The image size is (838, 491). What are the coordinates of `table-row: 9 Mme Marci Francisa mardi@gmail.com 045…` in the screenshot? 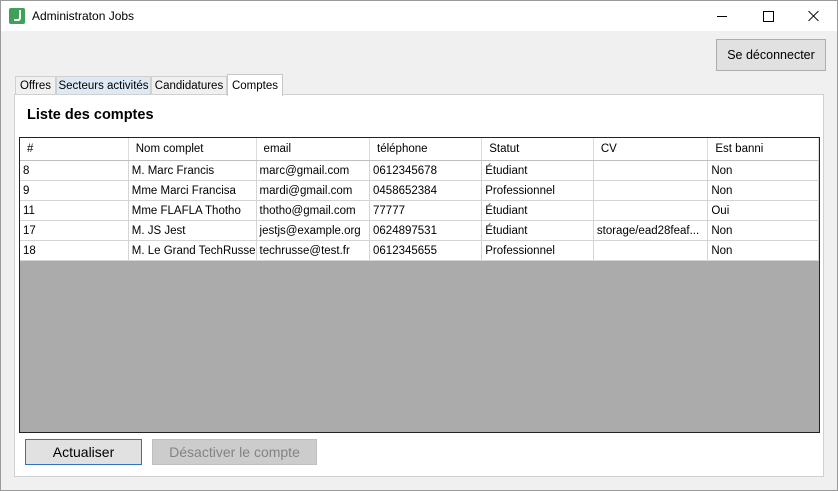 It's located at (419, 190).